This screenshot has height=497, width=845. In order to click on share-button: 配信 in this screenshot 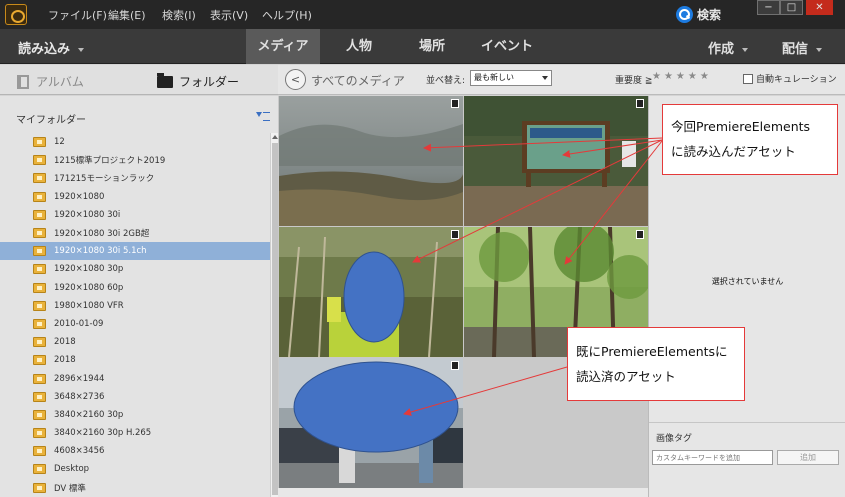, I will do `click(802, 47)`.